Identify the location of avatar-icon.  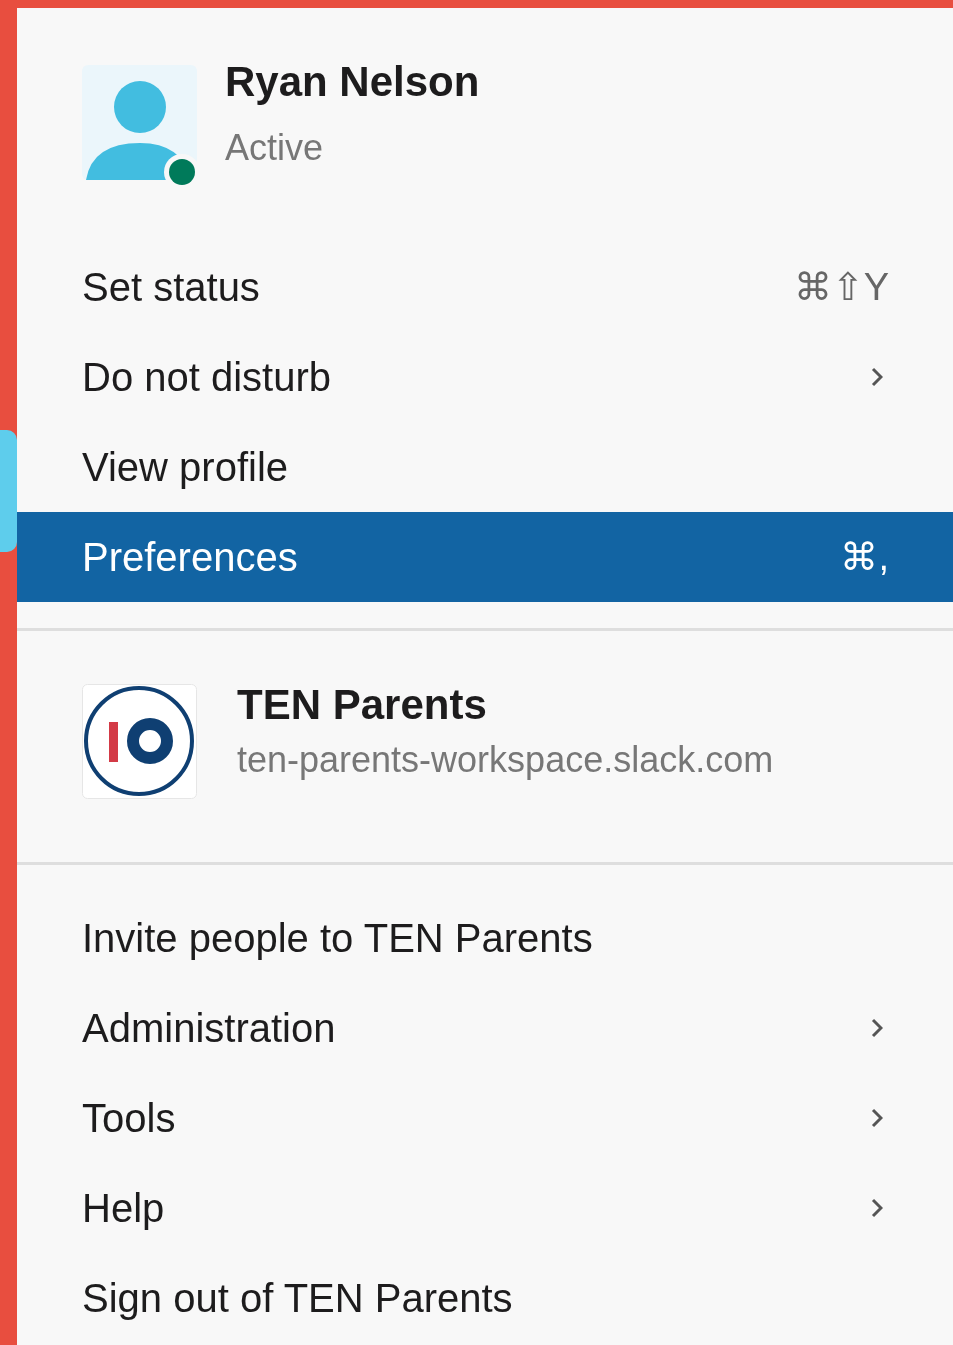
(139, 122).